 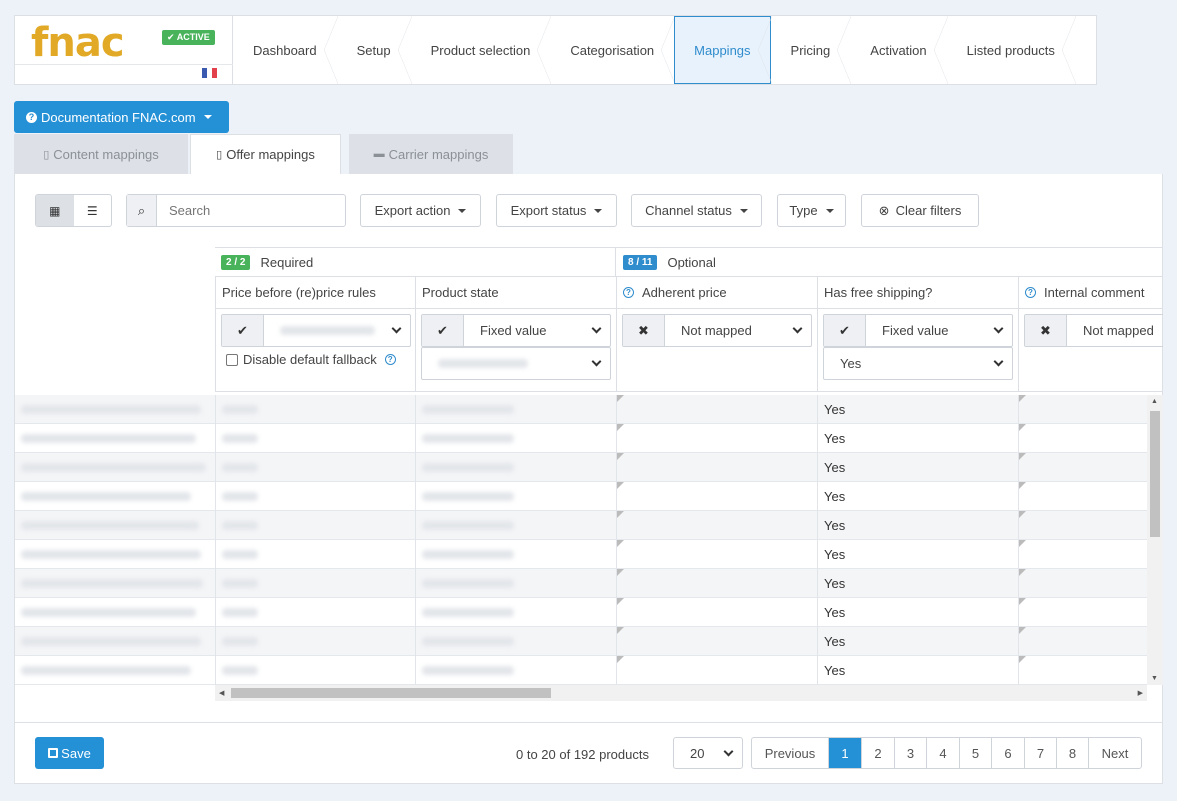 What do you see at coordinates (516, 330) in the screenshot?
I see `product-state-mapping-select: ✔ Fixed value` at bounding box center [516, 330].